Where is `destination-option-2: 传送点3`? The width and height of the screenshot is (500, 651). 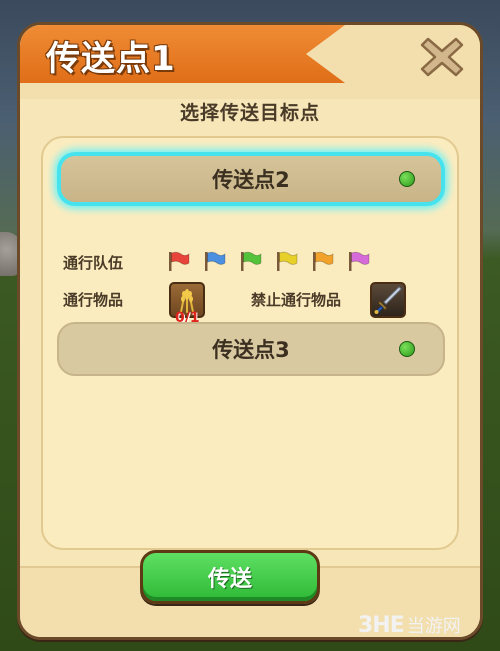
destination-option-2: 传送点3 is located at coordinates (251, 349).